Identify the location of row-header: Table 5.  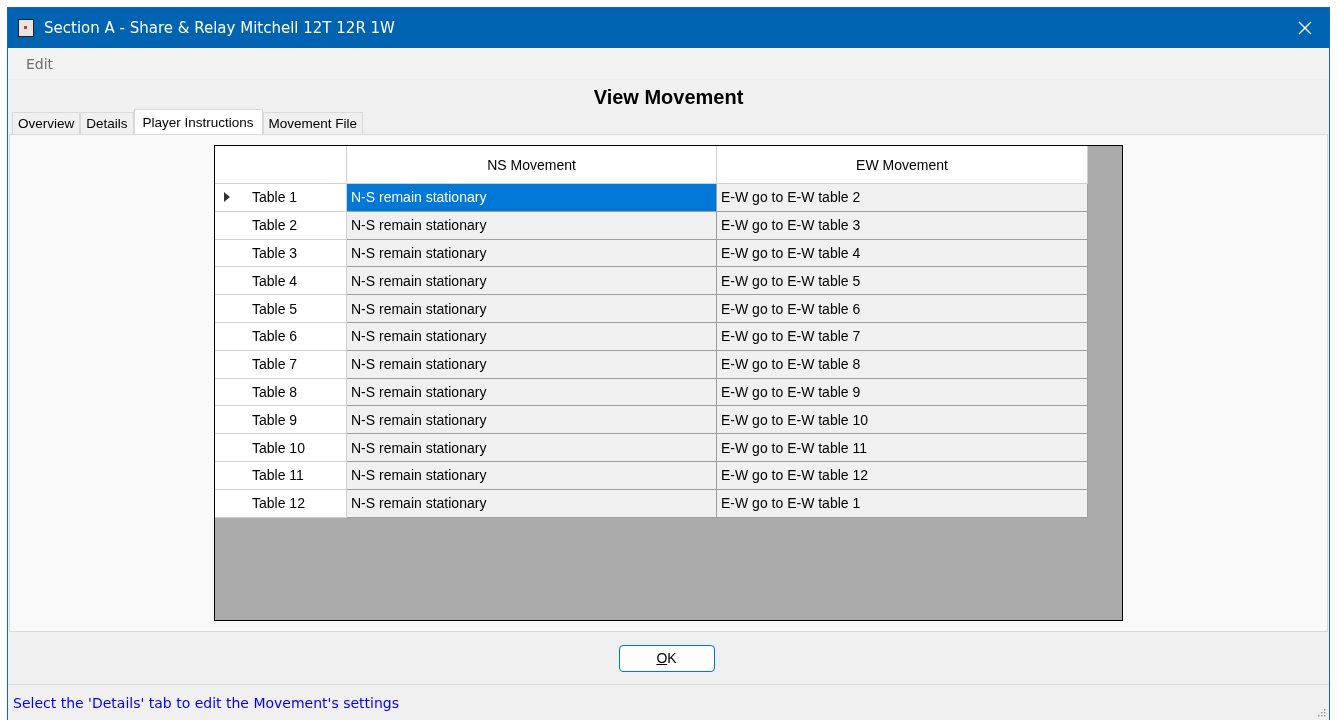
(281, 309).